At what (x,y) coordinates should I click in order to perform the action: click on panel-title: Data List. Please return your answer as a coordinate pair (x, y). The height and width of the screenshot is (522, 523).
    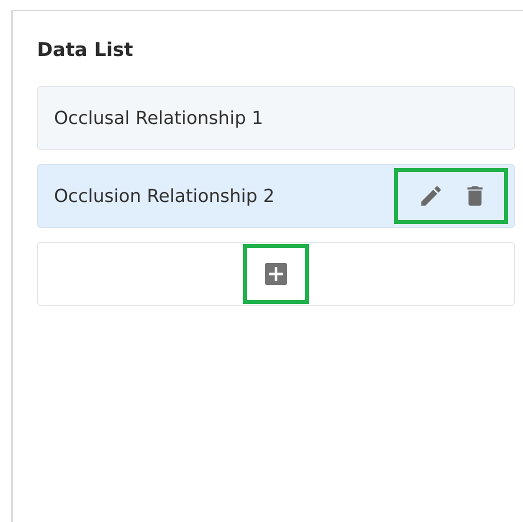
    Looking at the image, I should click on (85, 50).